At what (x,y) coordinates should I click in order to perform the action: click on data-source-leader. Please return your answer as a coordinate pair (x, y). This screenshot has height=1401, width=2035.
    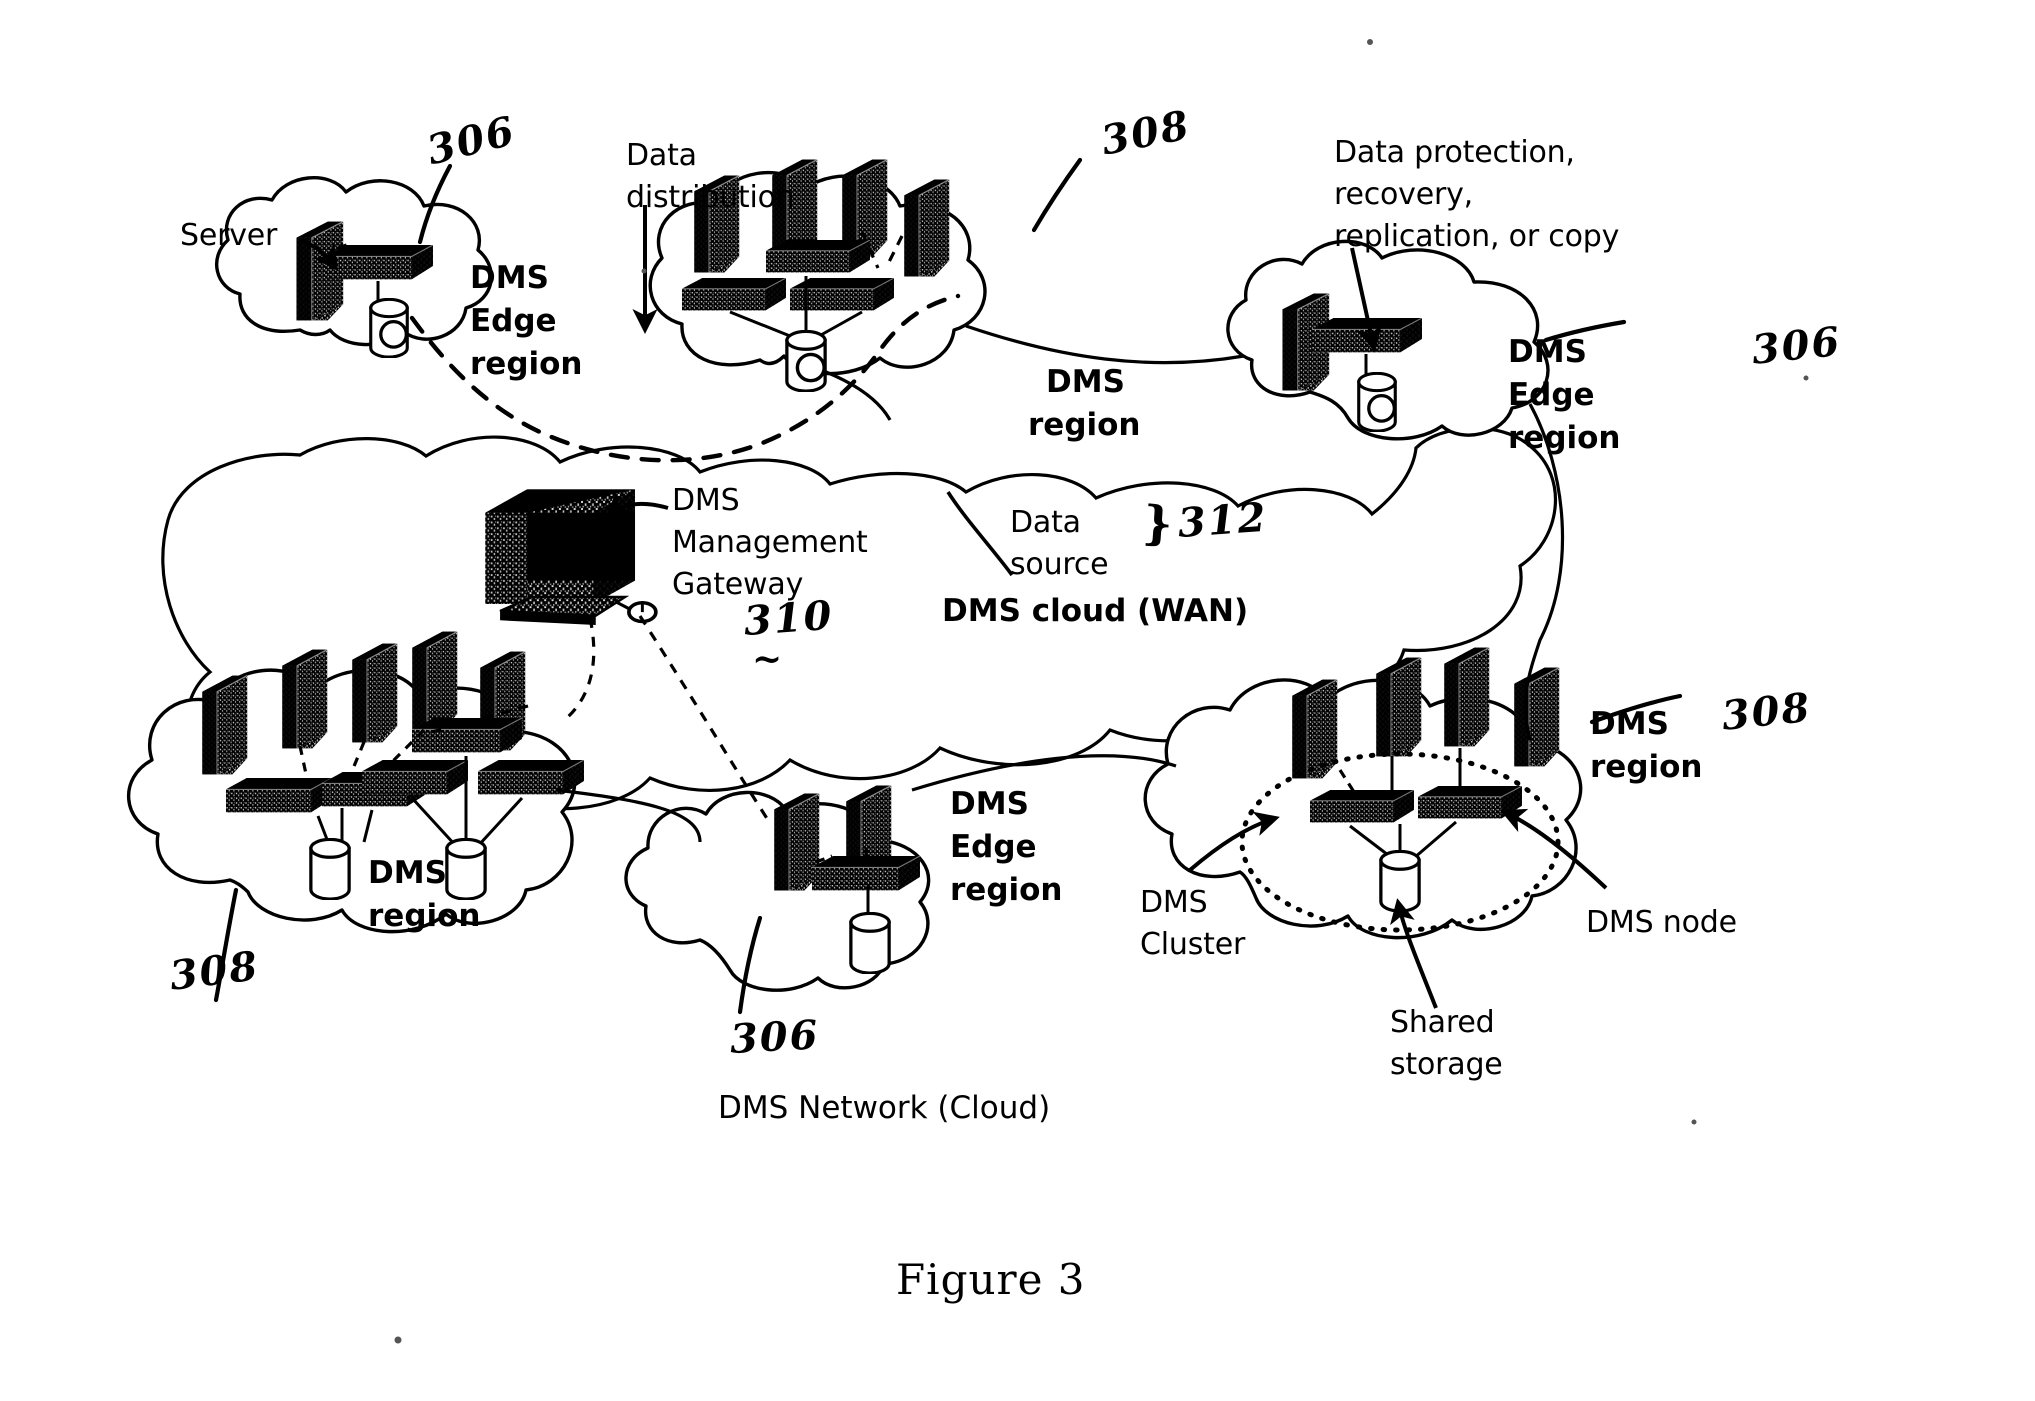
    Looking at the image, I should click on (980, 534).